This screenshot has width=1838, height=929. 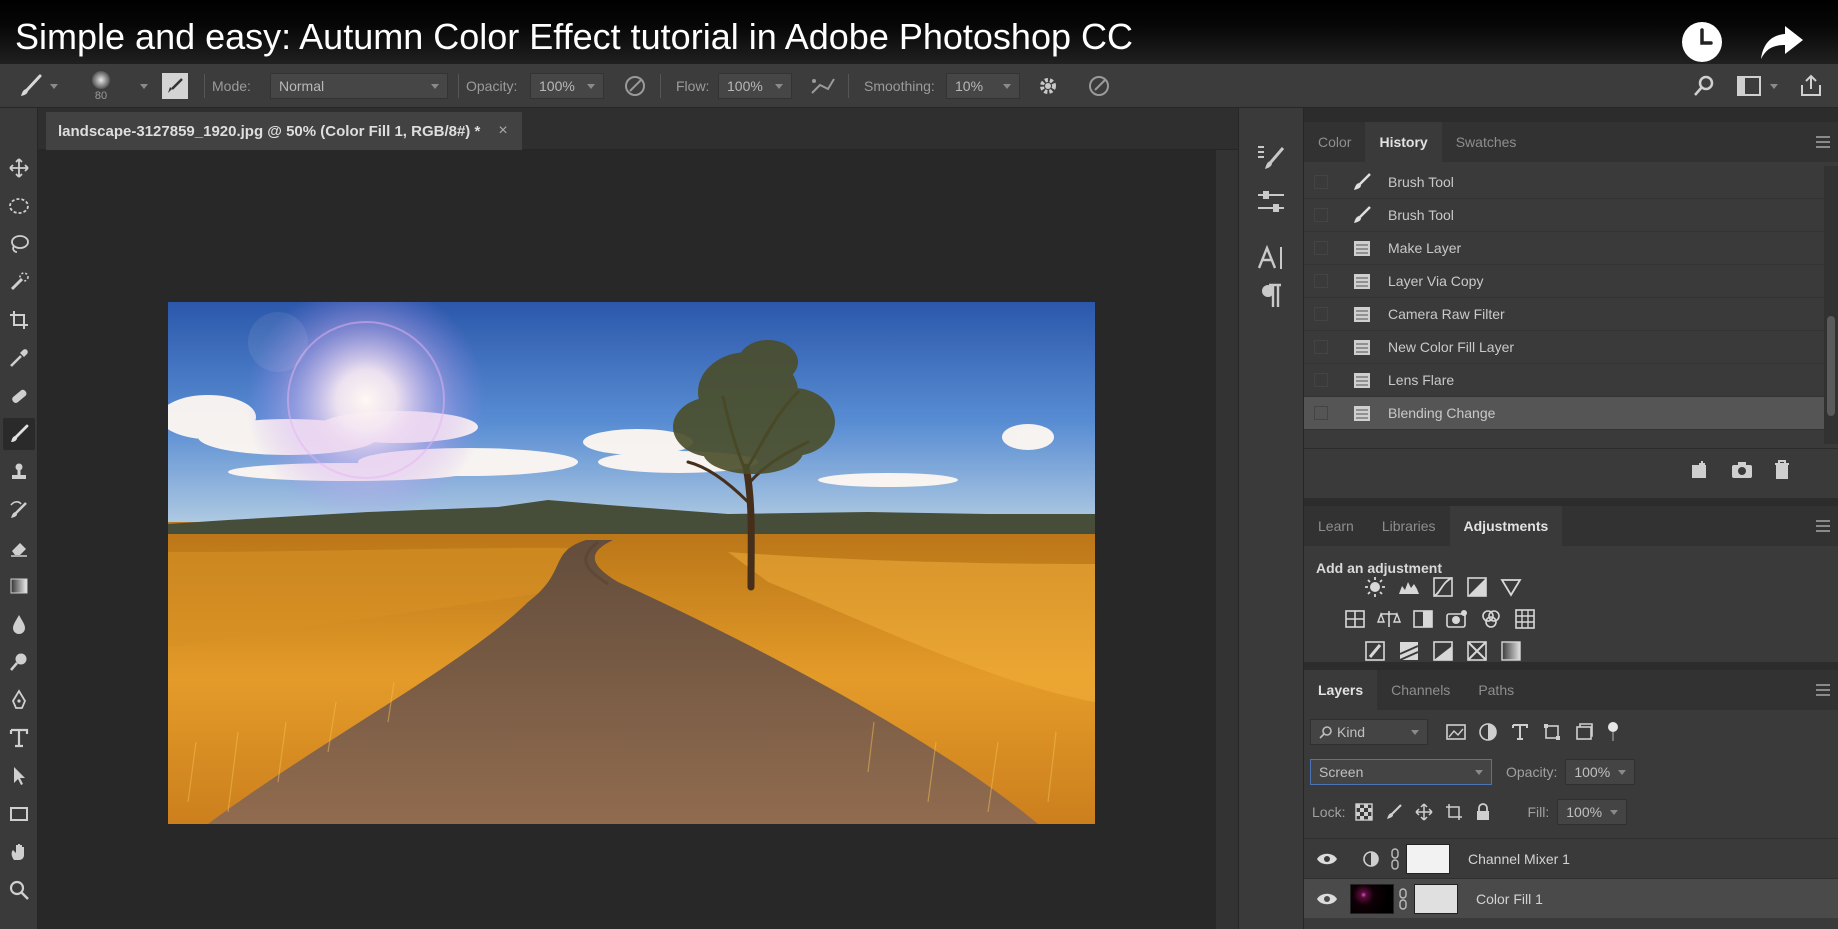 What do you see at coordinates (19, 738) in the screenshot?
I see `type-tool-icon` at bounding box center [19, 738].